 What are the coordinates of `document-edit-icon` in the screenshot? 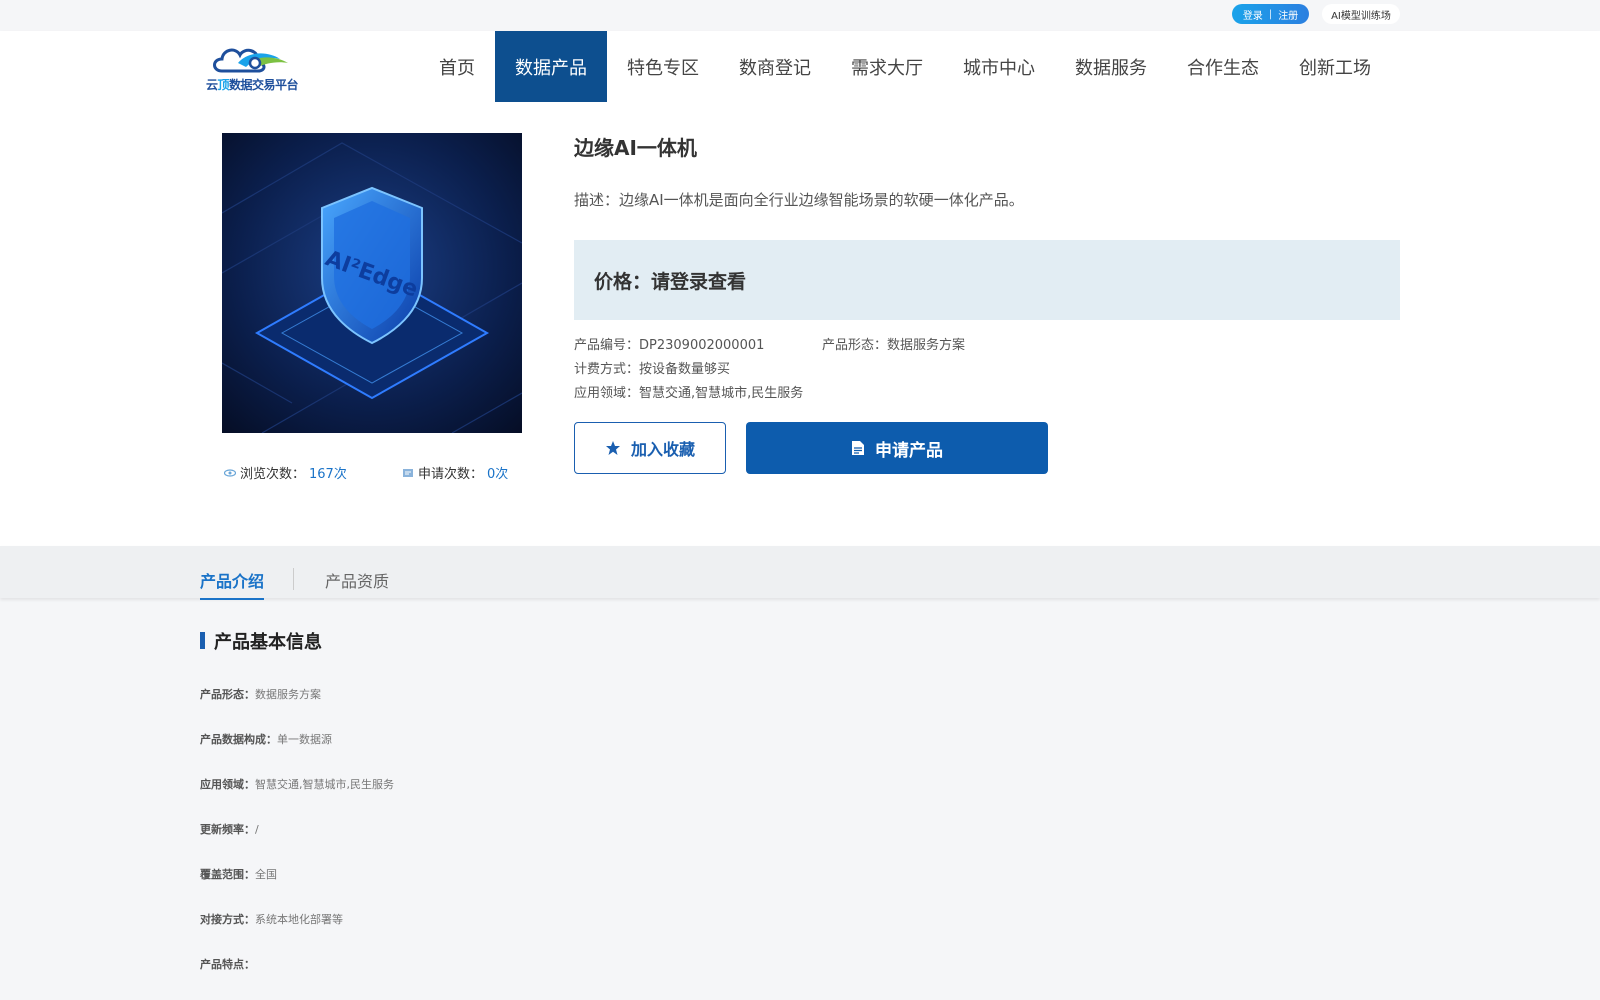 It's located at (408, 472).